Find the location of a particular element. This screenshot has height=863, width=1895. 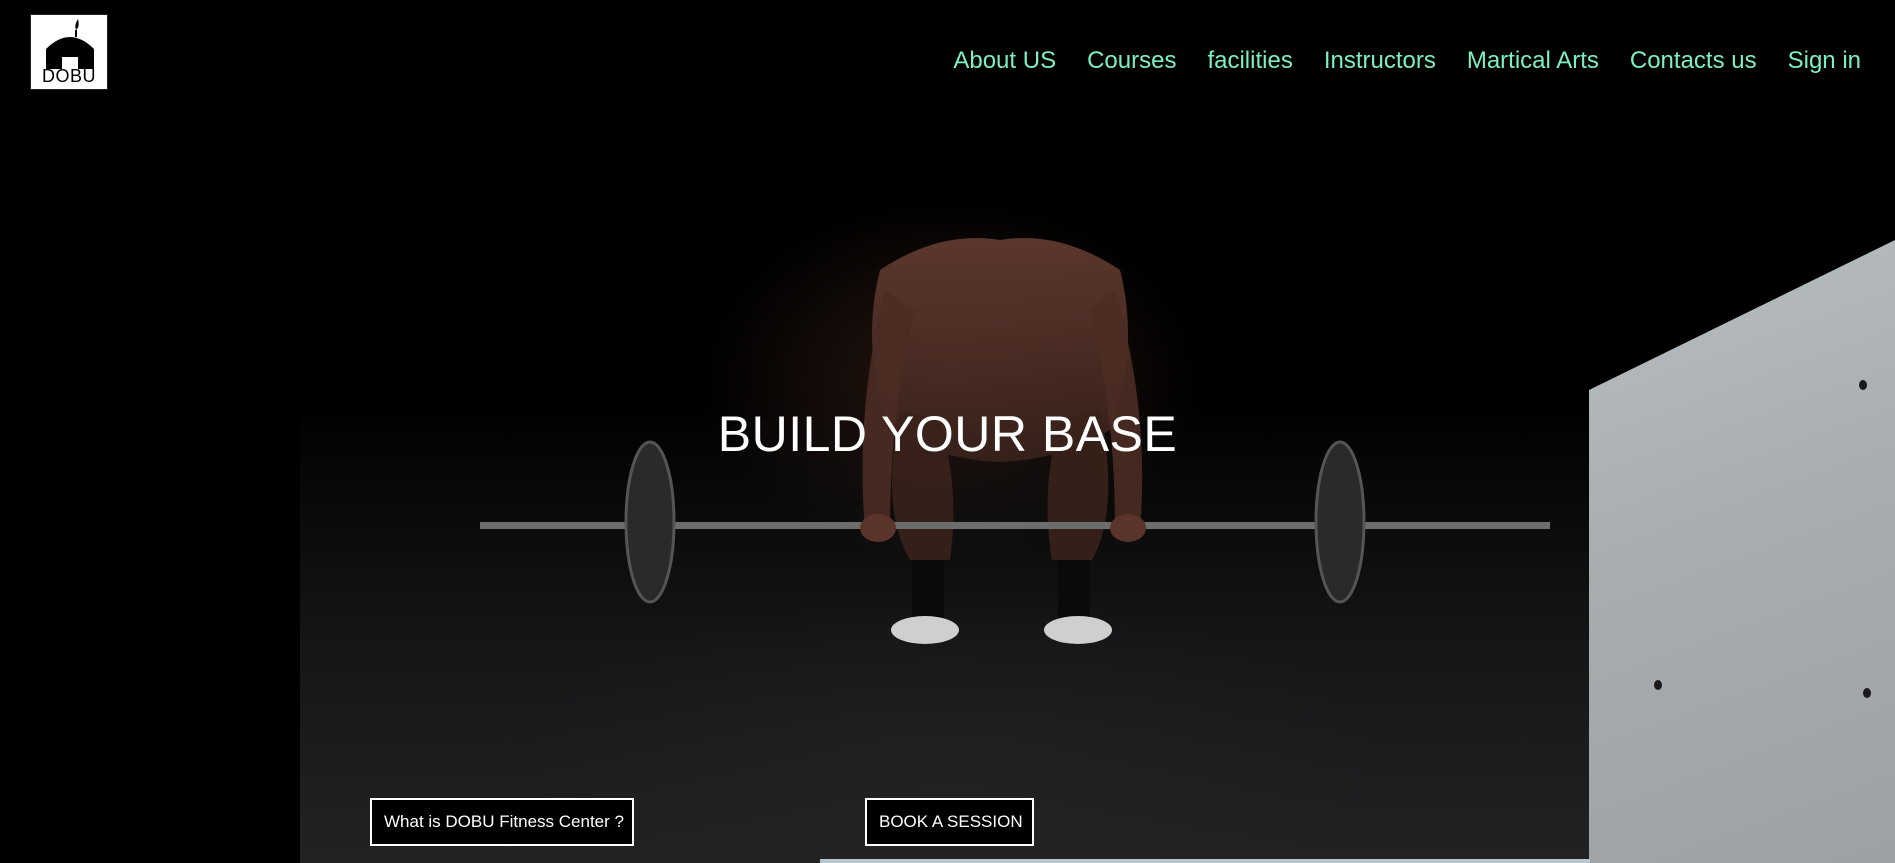

hero-title: BUILD YOUR BASE is located at coordinates (947, 434).